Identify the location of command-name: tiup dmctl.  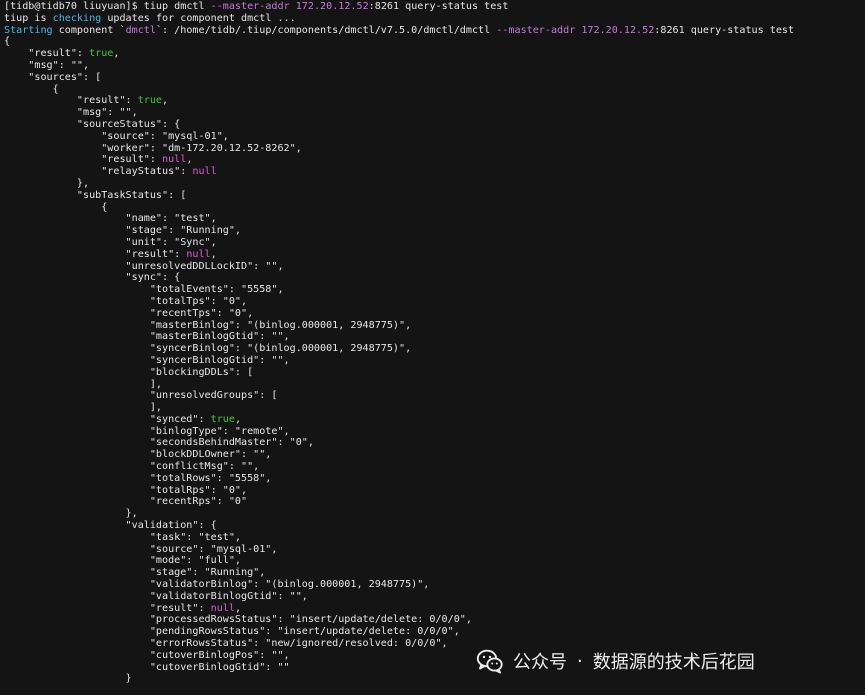
(177, 6).